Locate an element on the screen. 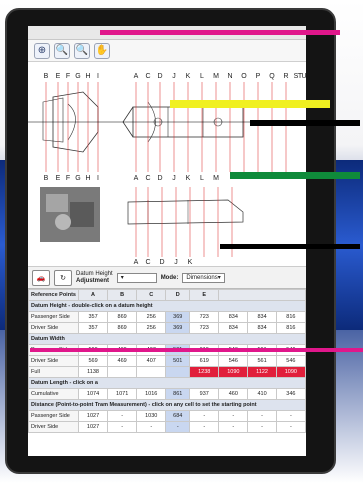 The height and width of the screenshot is (483, 363). row-label: Full is located at coordinates (53, 372).